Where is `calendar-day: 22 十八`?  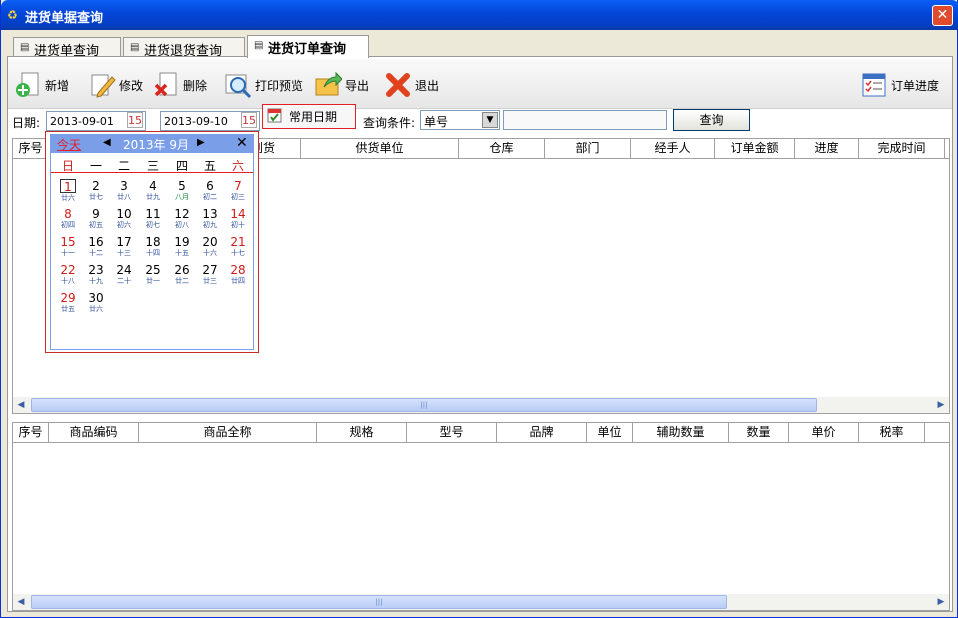 calendar-day: 22 十八 is located at coordinates (68, 277).